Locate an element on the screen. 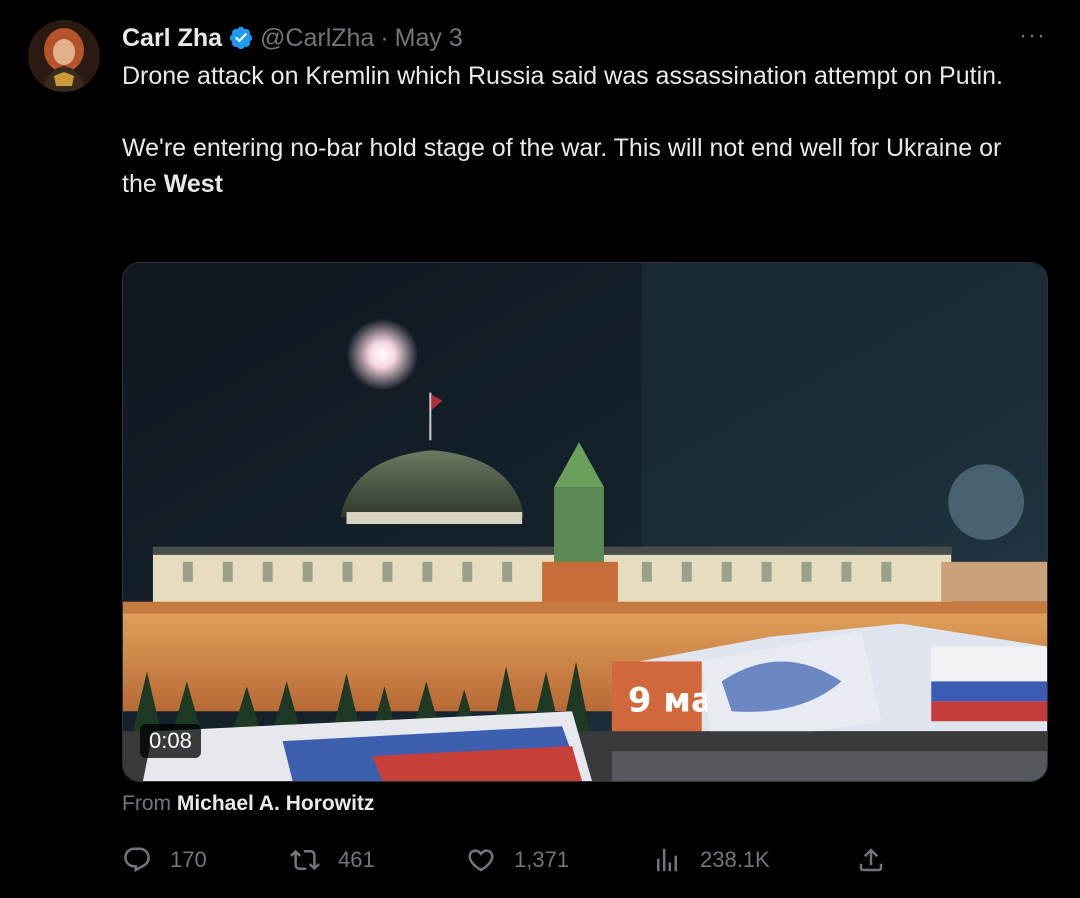 Image resolution: width=1080 pixels, height=898 pixels. reply-count: 170 is located at coordinates (188, 859).